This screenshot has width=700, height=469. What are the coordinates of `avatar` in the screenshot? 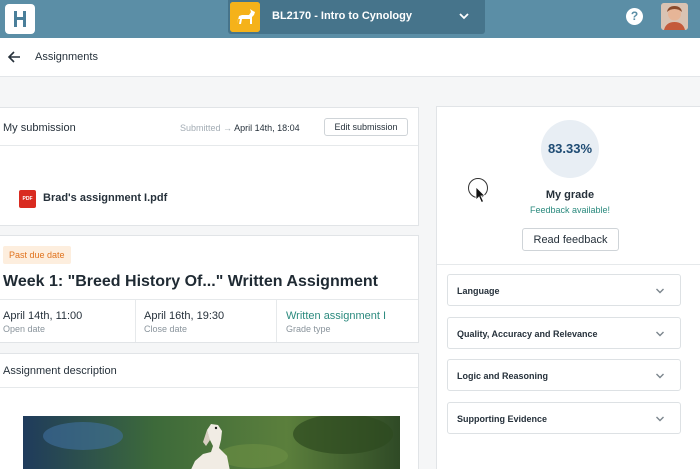 It's located at (674, 16).